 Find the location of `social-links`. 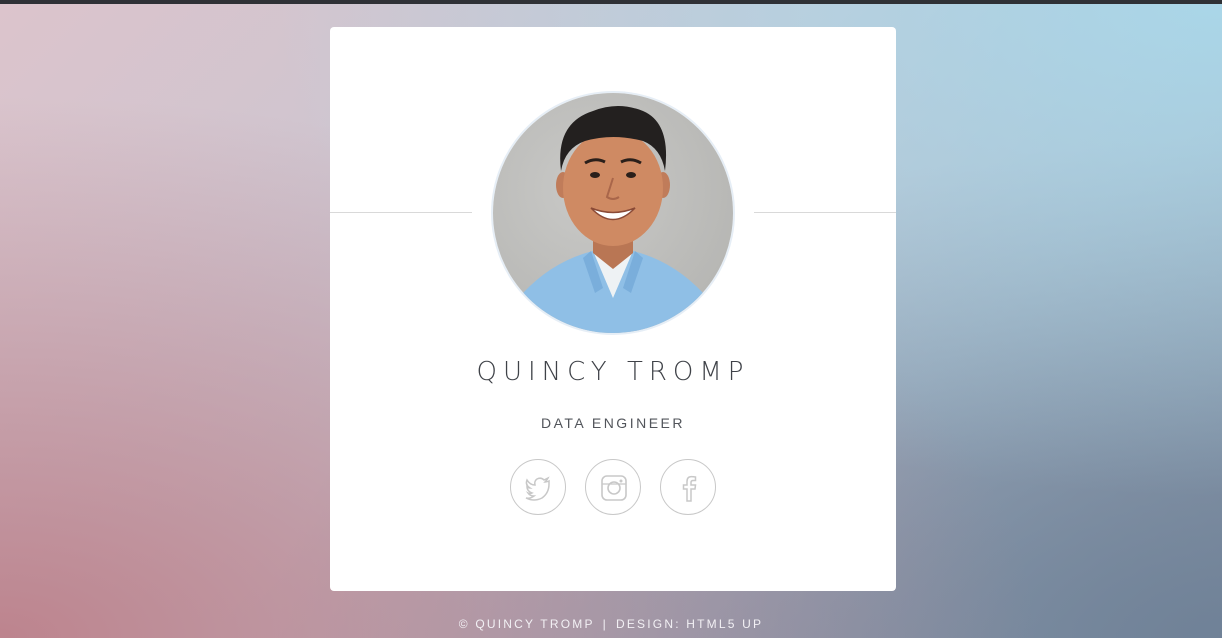

social-links is located at coordinates (613, 488).